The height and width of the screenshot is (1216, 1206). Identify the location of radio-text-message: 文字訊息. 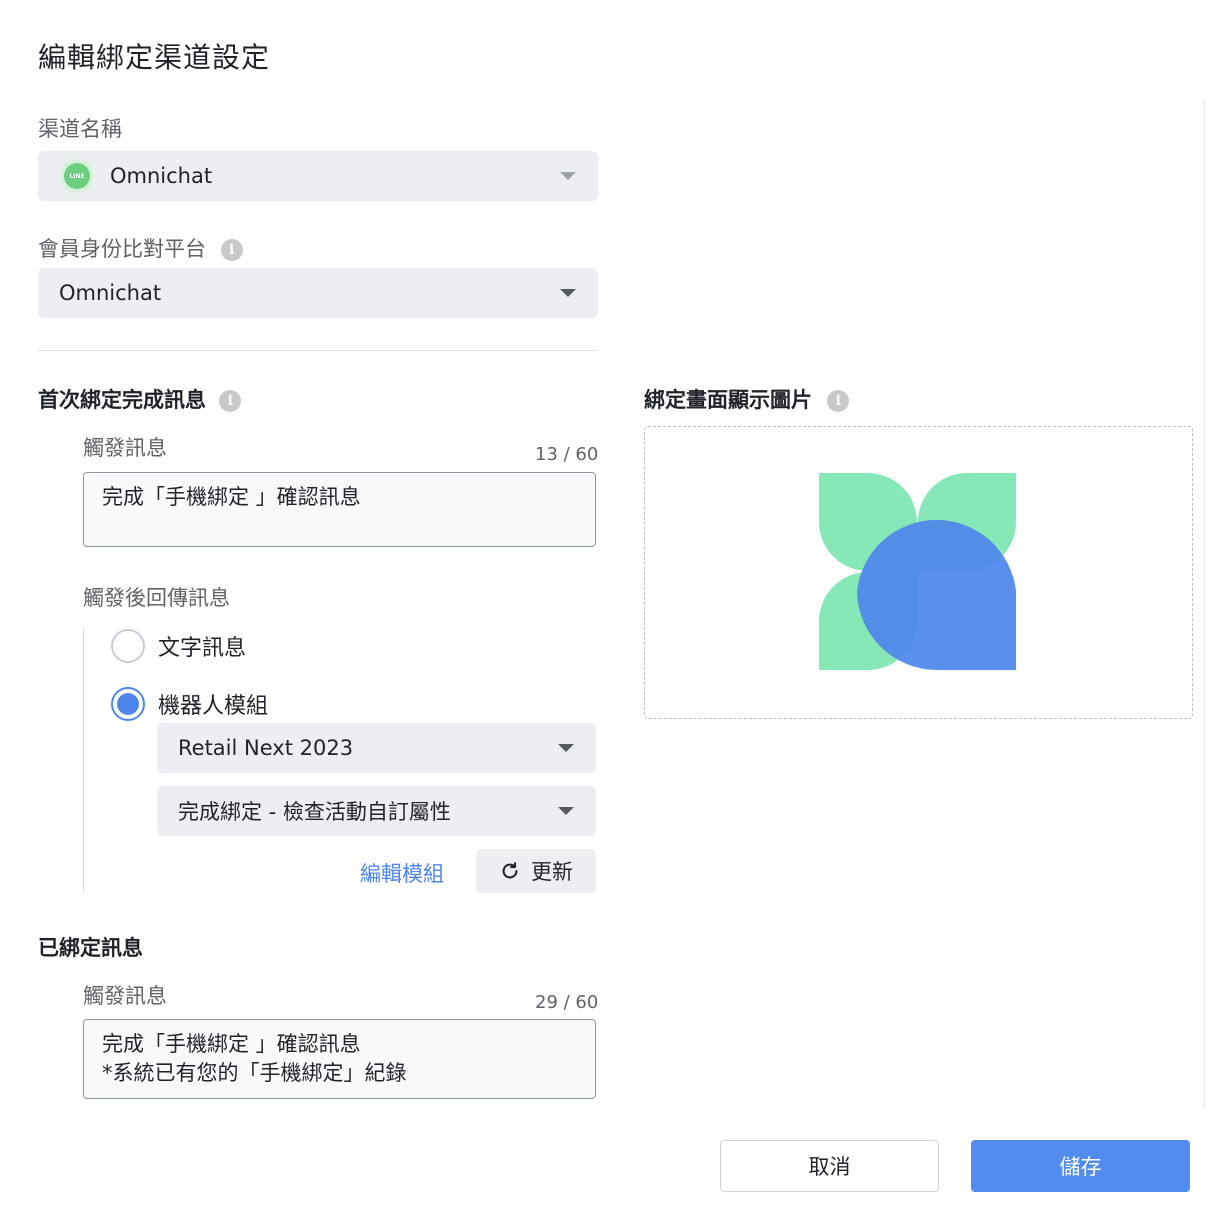
(178, 646).